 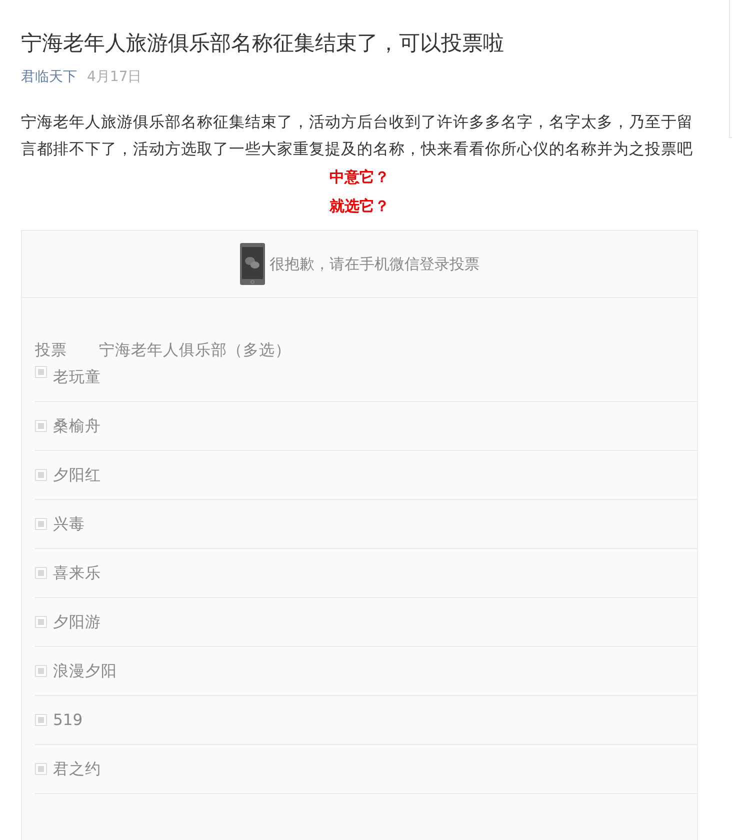 I want to click on highlight-text: 中意它？, so click(x=359, y=177).